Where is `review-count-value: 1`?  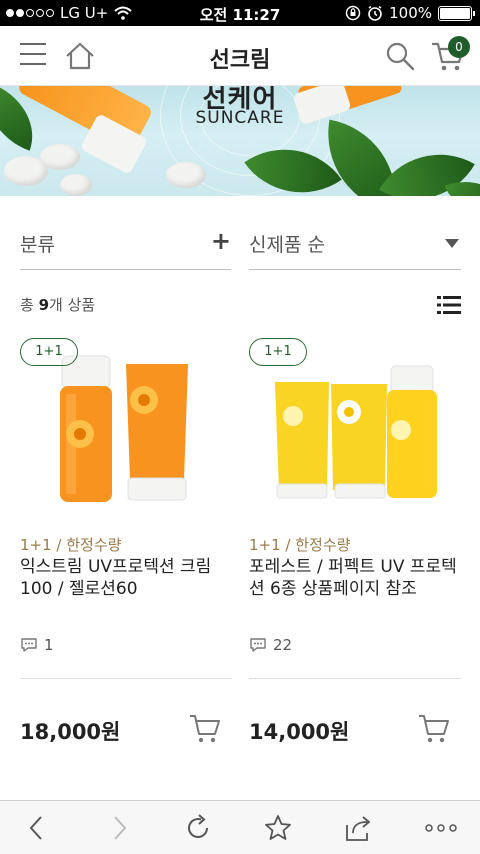 review-count-value: 1 is located at coordinates (49, 645).